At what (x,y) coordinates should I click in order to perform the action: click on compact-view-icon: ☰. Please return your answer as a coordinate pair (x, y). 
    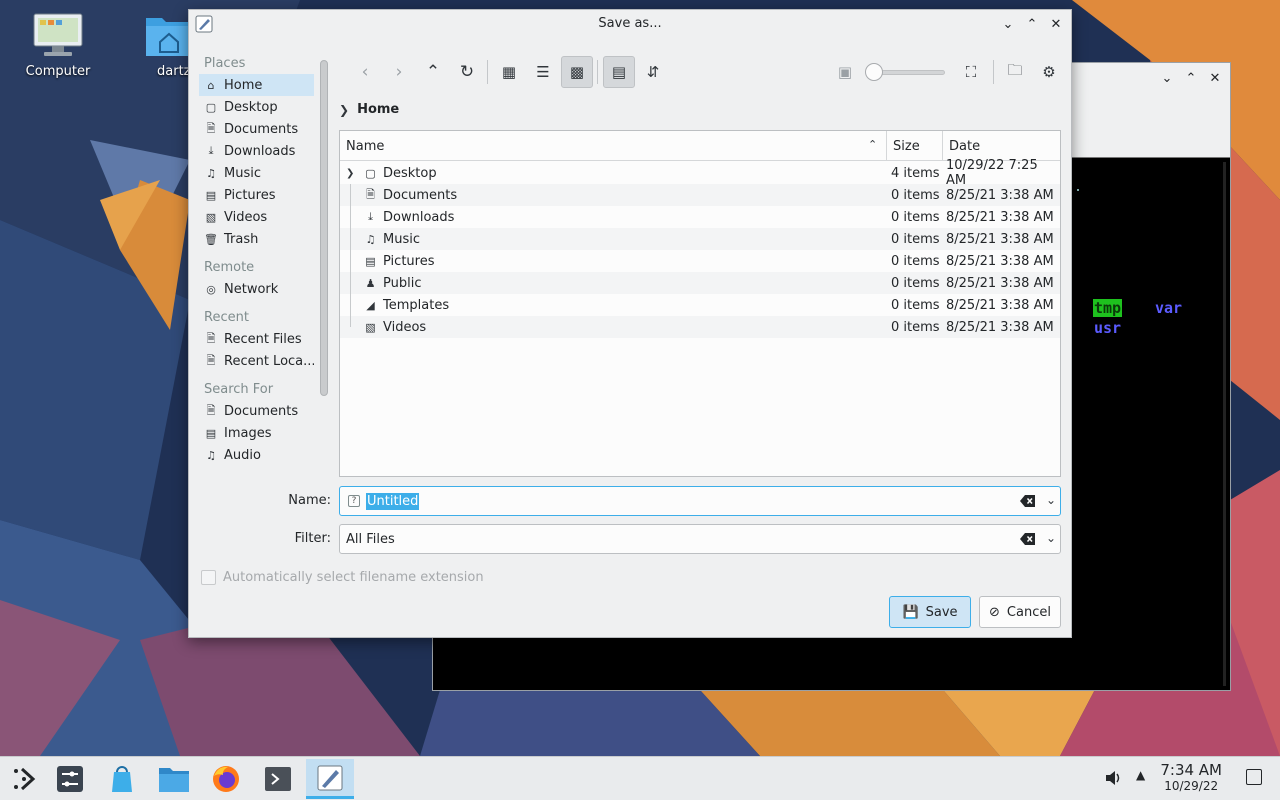
    Looking at the image, I should click on (543, 72).